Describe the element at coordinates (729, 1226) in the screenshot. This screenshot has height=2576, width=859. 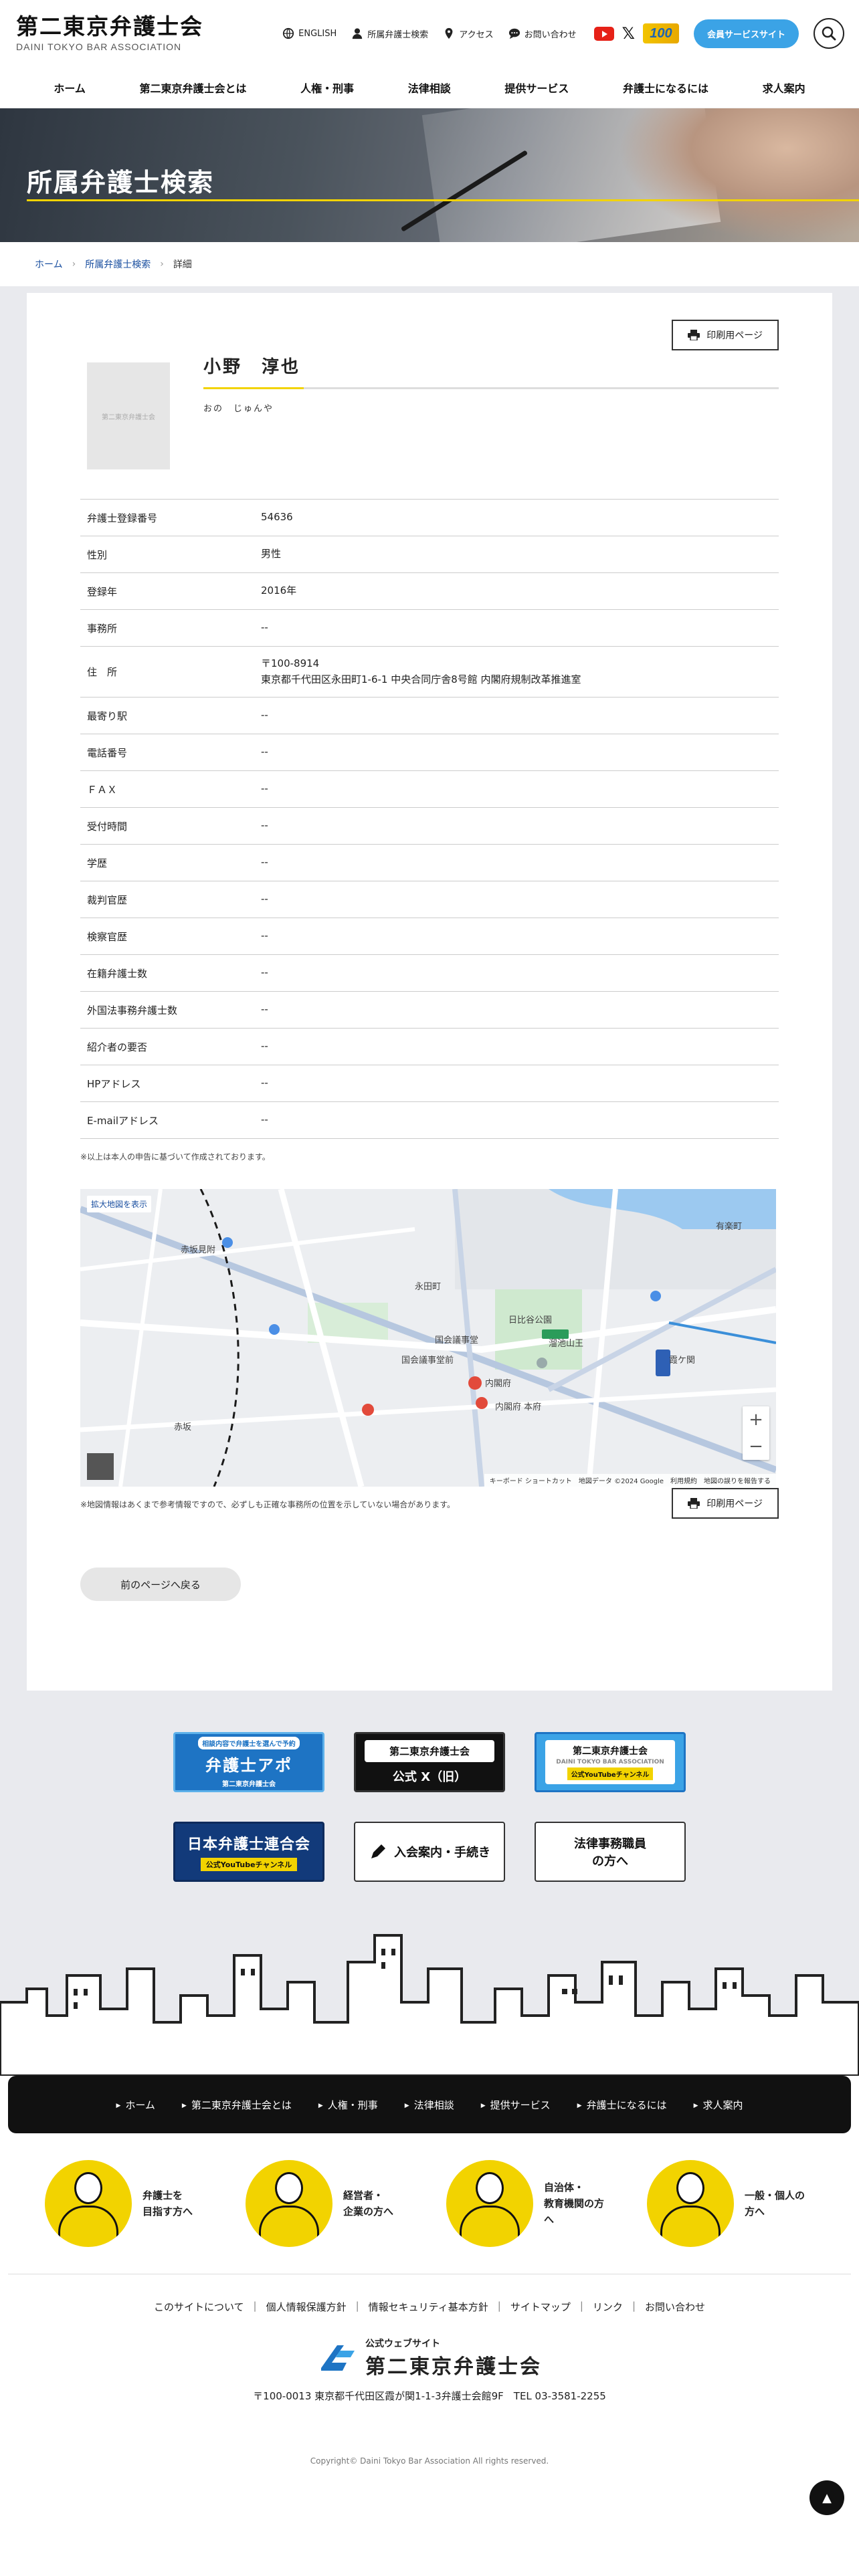
I see `map-label: 有楽町` at that location.